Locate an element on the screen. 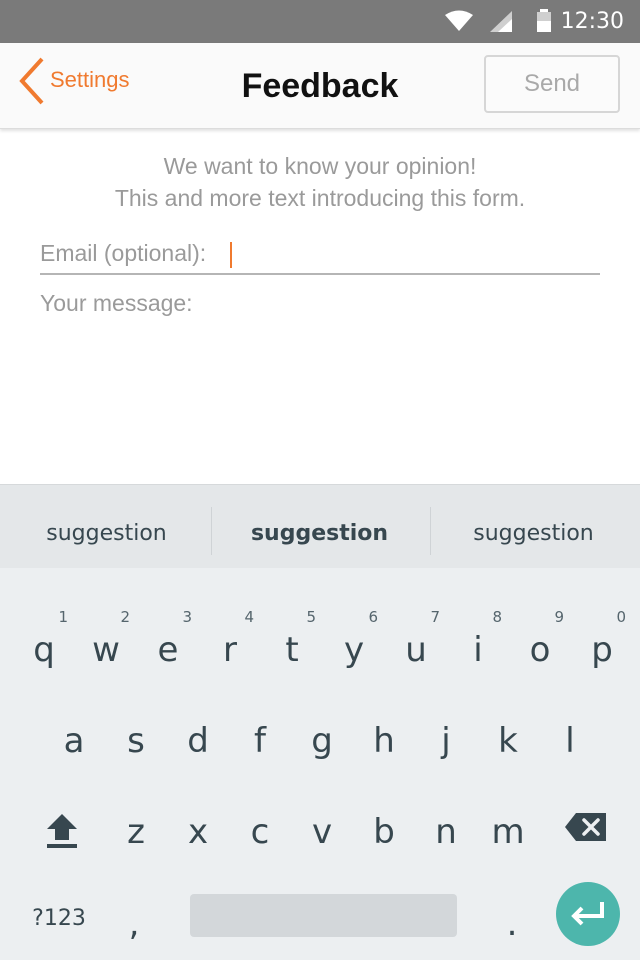 The image size is (640, 960). enter-button is located at coordinates (588, 914).